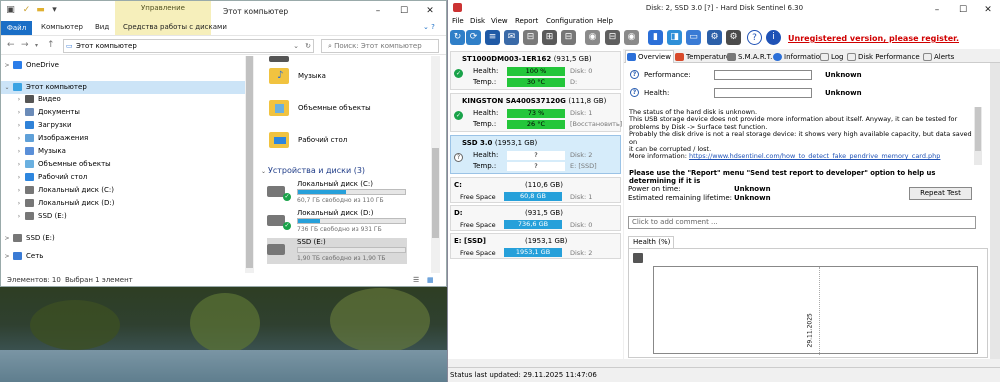  Describe the element at coordinates (62, 27) in the screenshot. I see `ribbon-tab-computer: Компьютер` at that location.